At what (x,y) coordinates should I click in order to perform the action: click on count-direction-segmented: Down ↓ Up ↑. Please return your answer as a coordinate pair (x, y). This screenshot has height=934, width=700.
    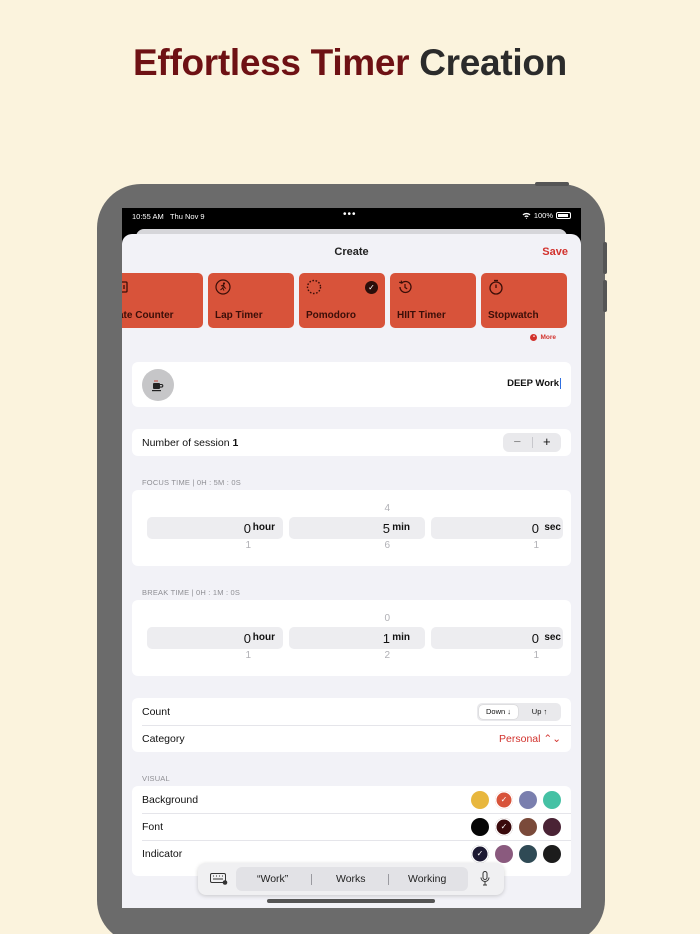
    Looking at the image, I should click on (519, 712).